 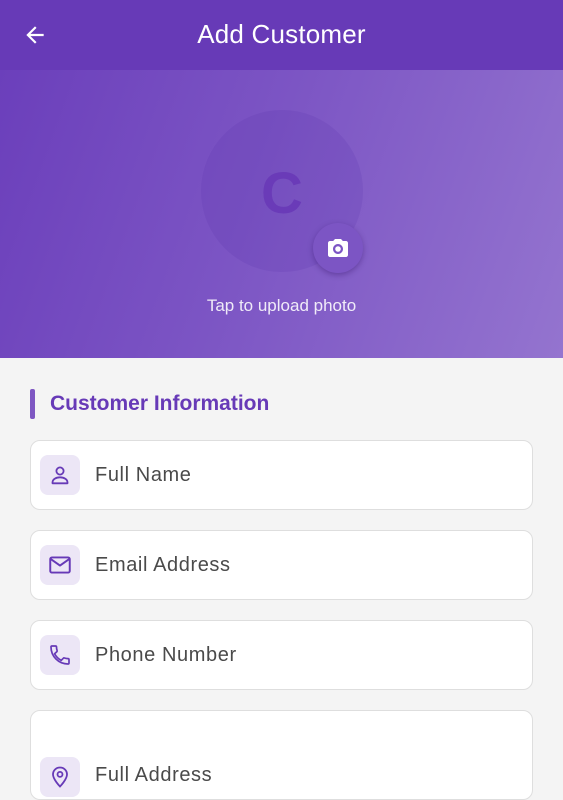 I want to click on mail-icon, so click(x=60, y=565).